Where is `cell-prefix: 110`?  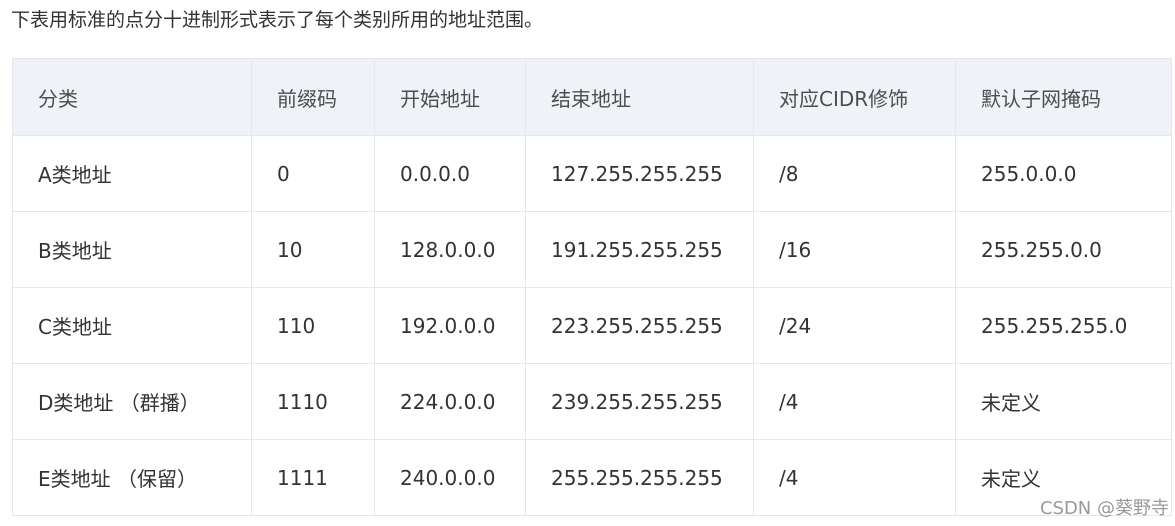
cell-prefix: 110 is located at coordinates (313, 325).